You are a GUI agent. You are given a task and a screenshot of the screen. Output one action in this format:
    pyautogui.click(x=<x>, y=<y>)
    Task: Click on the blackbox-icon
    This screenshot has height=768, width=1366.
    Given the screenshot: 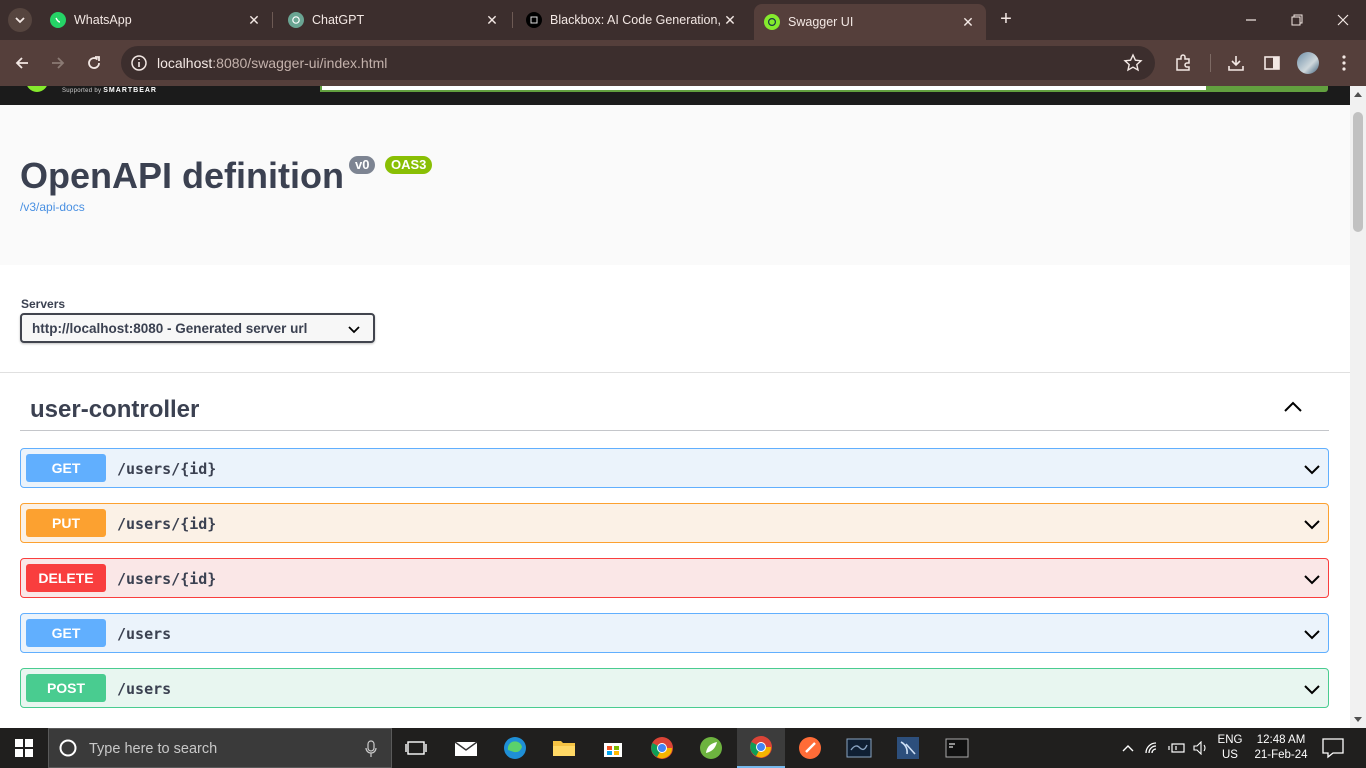 What is the action you would take?
    pyautogui.click(x=534, y=20)
    